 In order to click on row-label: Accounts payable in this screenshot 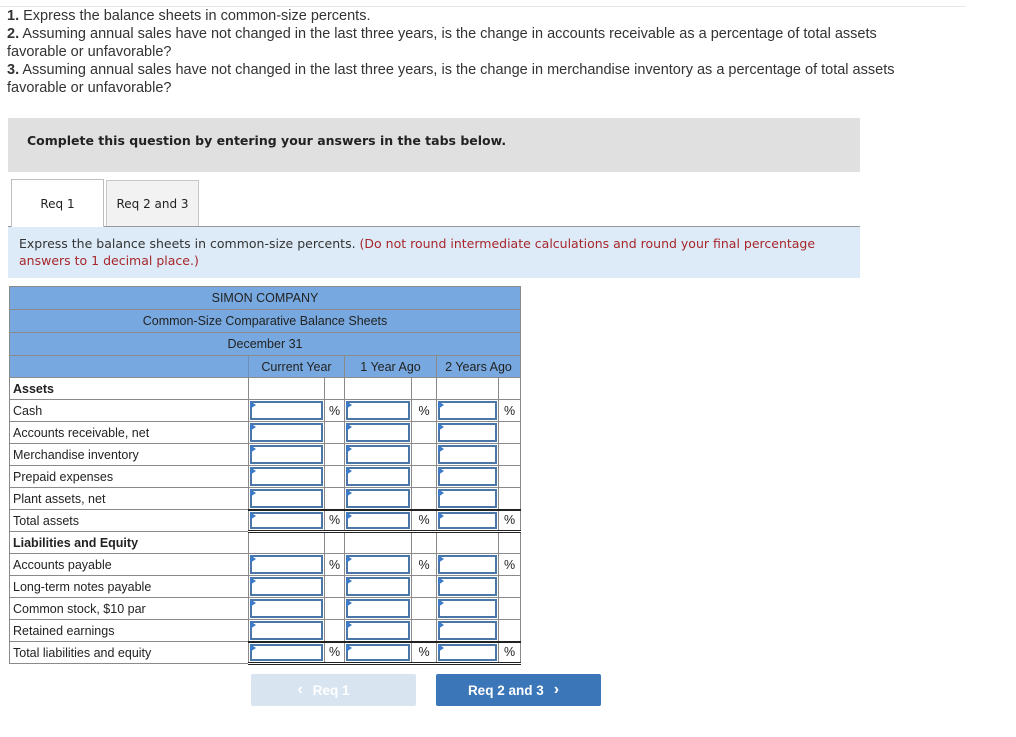, I will do `click(129, 564)`.